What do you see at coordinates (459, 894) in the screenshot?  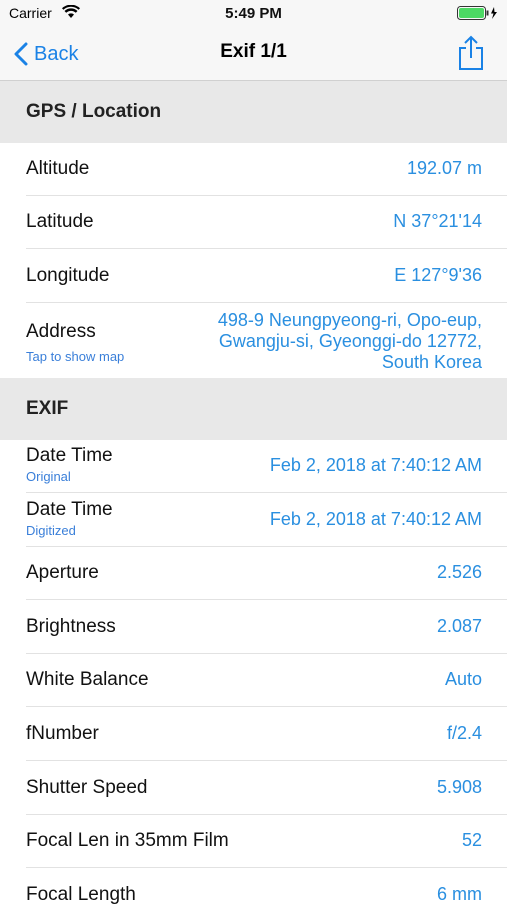 I see `row-value: 6 mm` at bounding box center [459, 894].